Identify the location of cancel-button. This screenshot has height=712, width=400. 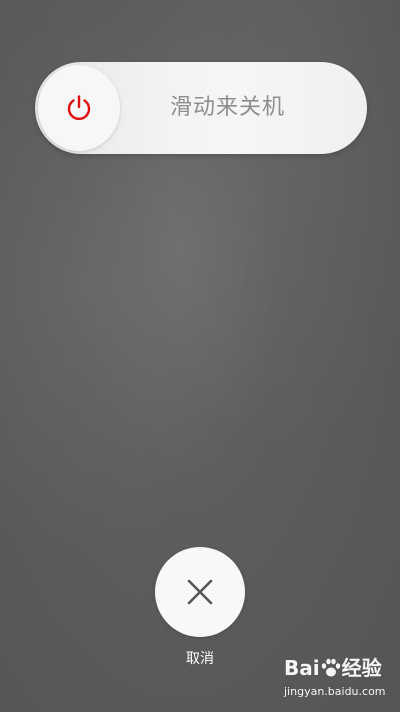
(200, 592).